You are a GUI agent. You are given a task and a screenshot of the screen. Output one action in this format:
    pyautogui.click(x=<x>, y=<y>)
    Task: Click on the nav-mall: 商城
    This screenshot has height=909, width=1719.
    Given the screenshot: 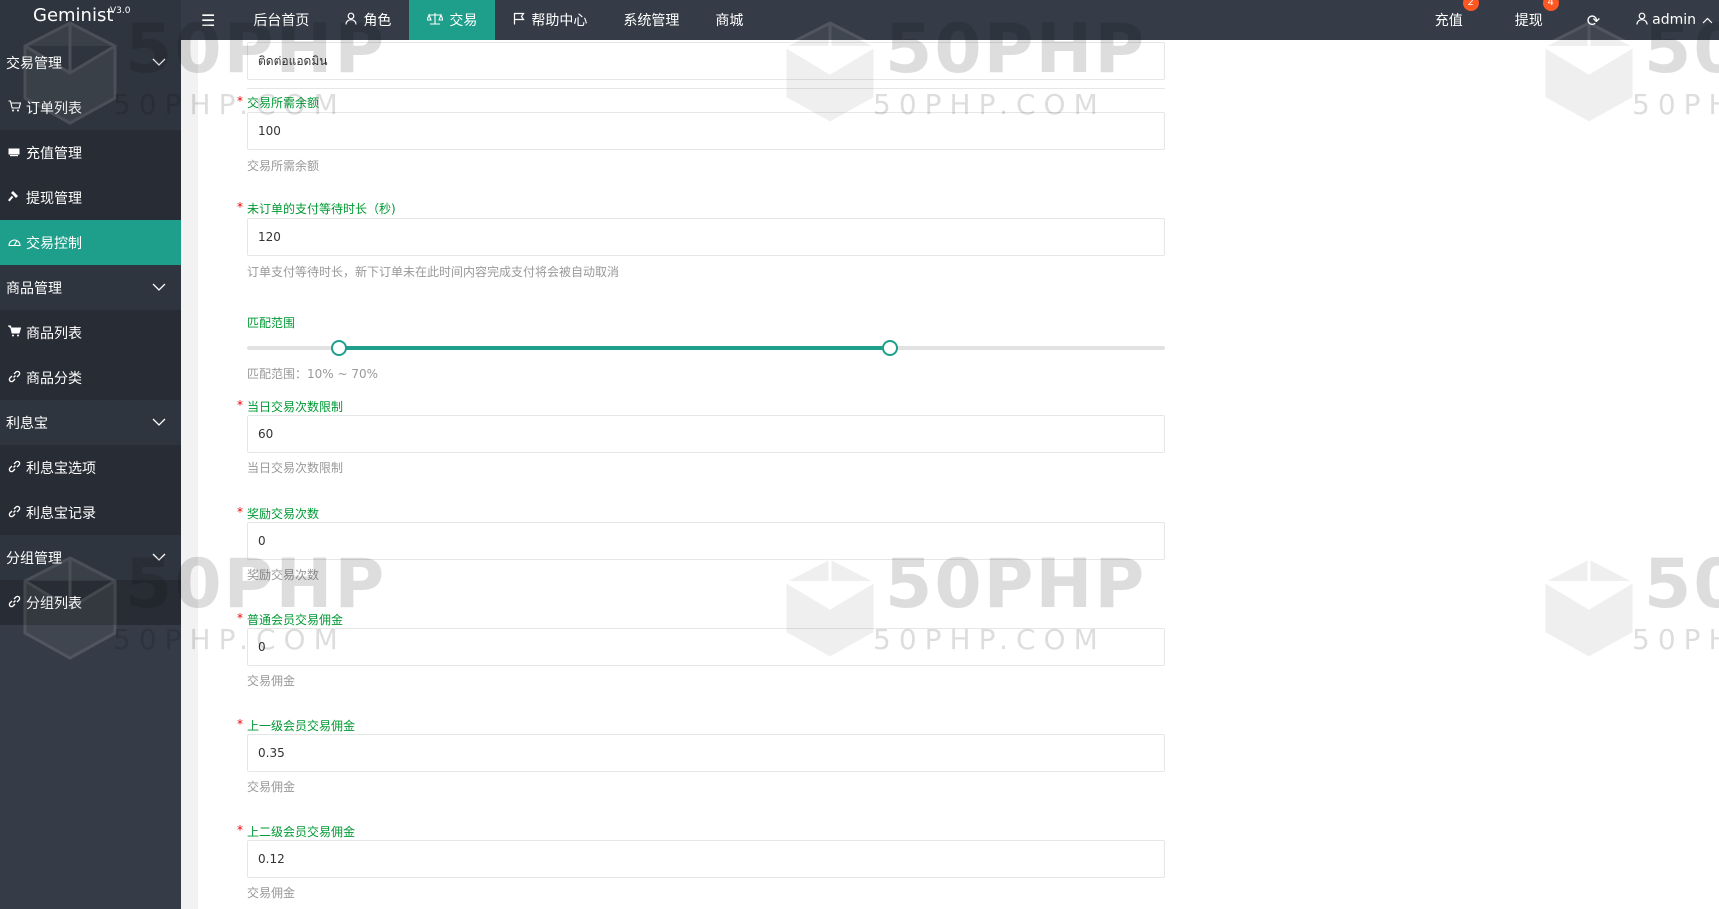 What is the action you would take?
    pyautogui.click(x=729, y=20)
    